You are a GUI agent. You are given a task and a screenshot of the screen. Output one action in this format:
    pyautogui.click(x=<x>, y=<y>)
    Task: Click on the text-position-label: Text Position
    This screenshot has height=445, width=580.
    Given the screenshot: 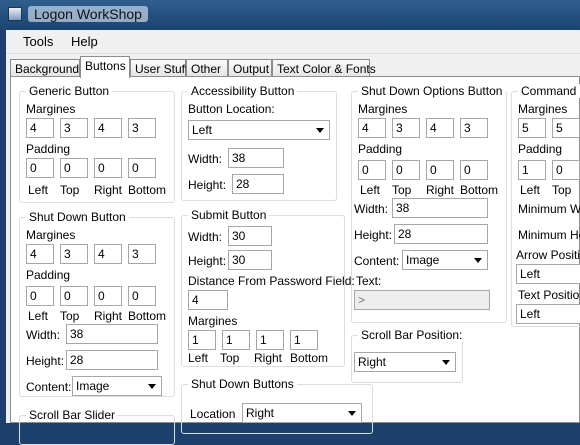 What is the action you would take?
    pyautogui.click(x=549, y=295)
    